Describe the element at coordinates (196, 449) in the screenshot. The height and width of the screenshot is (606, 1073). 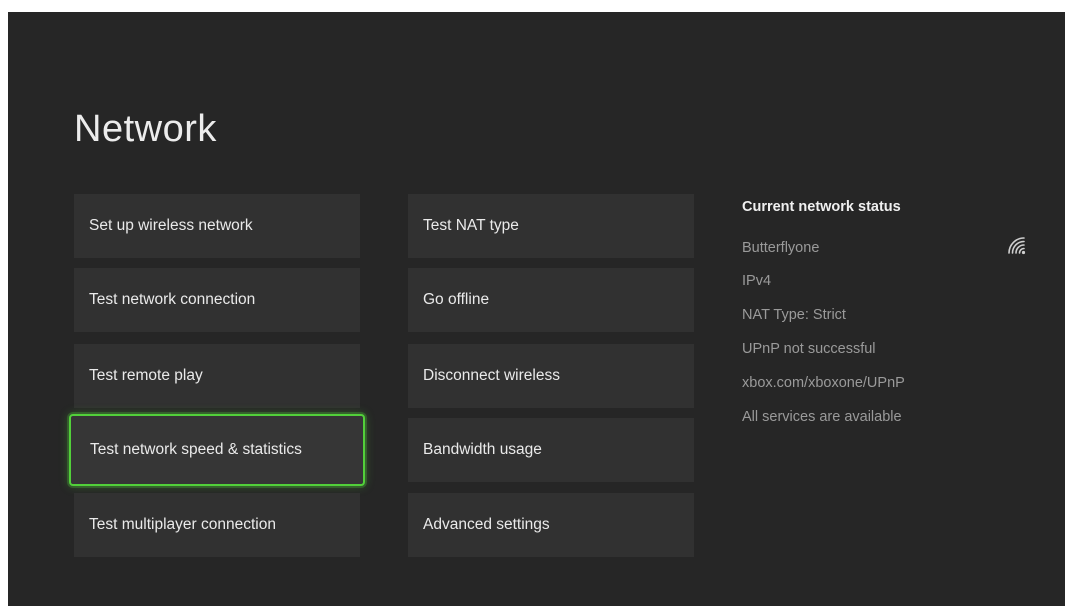
I see `tile-label: Test network speed & statistics` at that location.